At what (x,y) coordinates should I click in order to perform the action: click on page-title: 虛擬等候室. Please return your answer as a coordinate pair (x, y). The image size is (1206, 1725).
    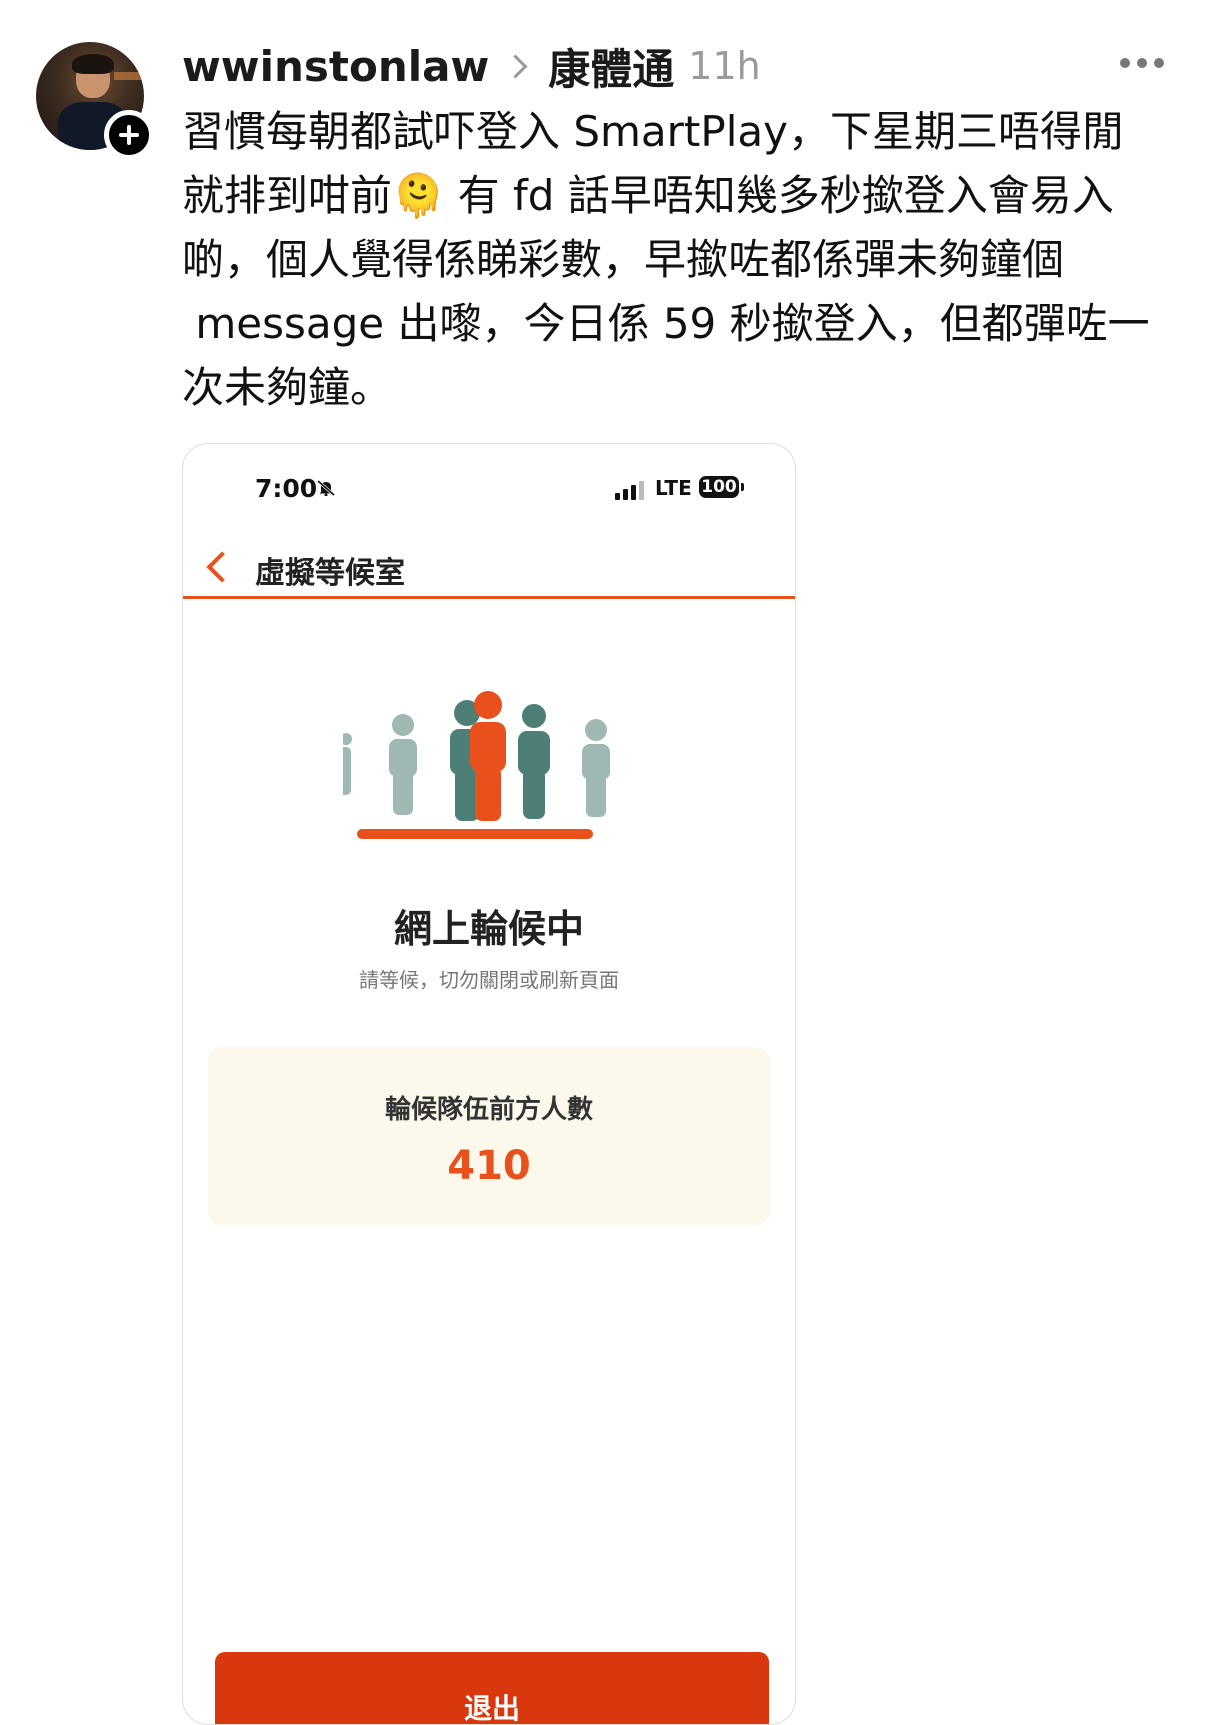
    Looking at the image, I should click on (330, 573).